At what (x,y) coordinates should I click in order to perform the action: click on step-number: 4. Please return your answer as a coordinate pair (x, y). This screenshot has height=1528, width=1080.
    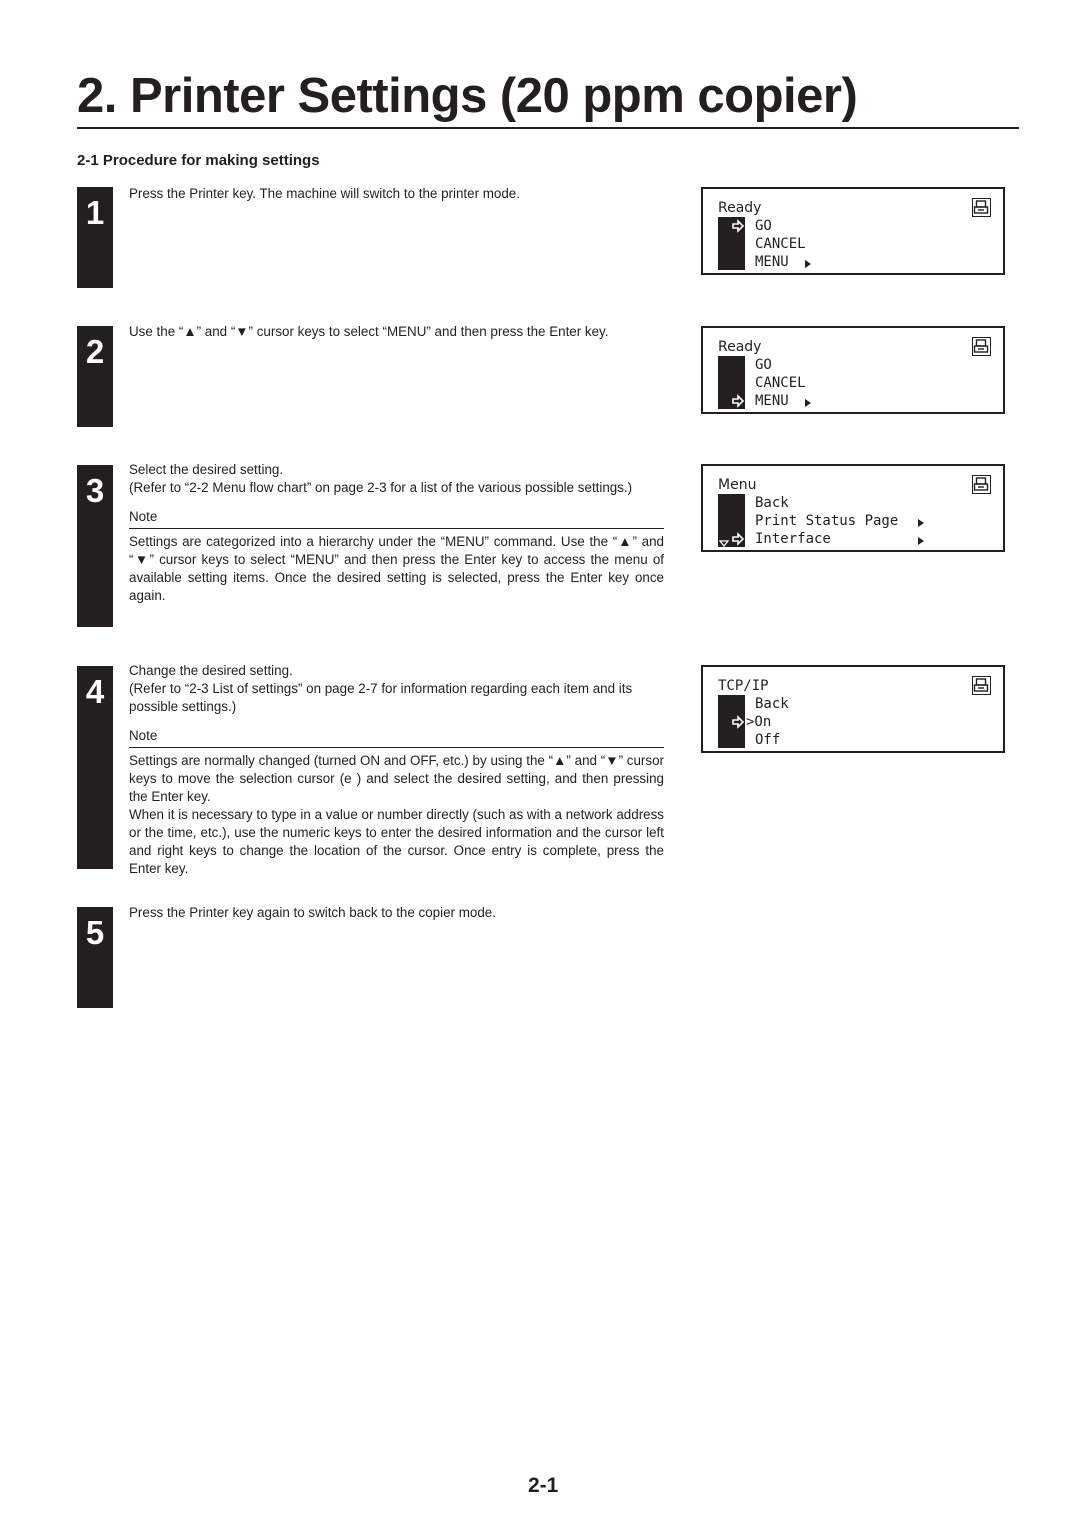
    Looking at the image, I should click on (95, 691).